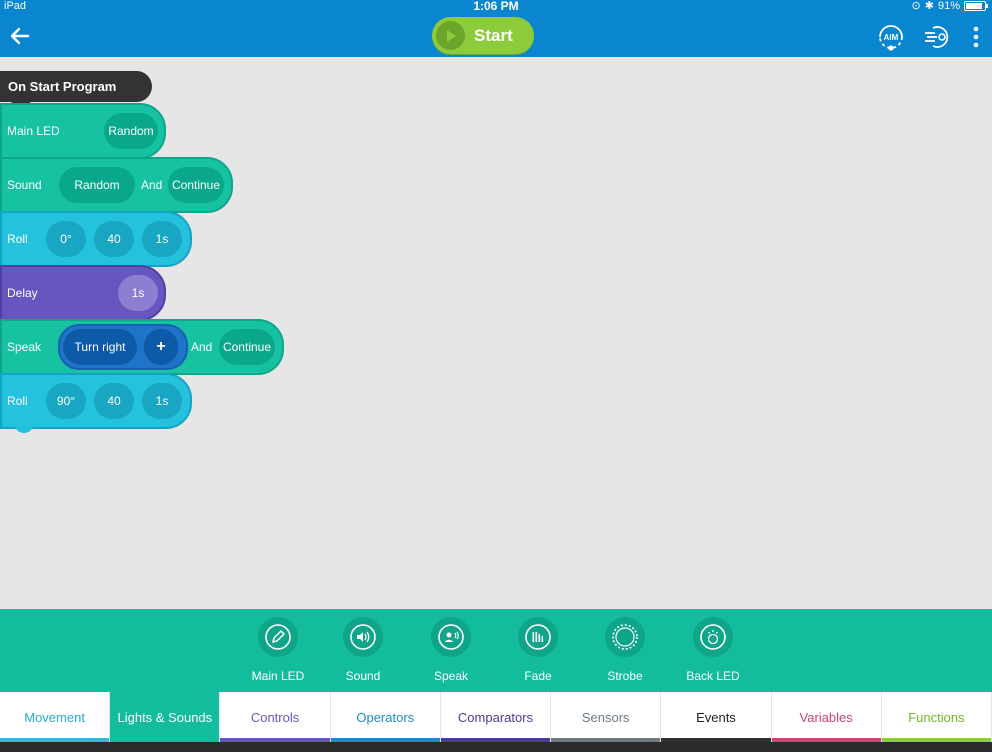  I want to click on tab-lights-sounds: Lights & Sounds, so click(165, 717).